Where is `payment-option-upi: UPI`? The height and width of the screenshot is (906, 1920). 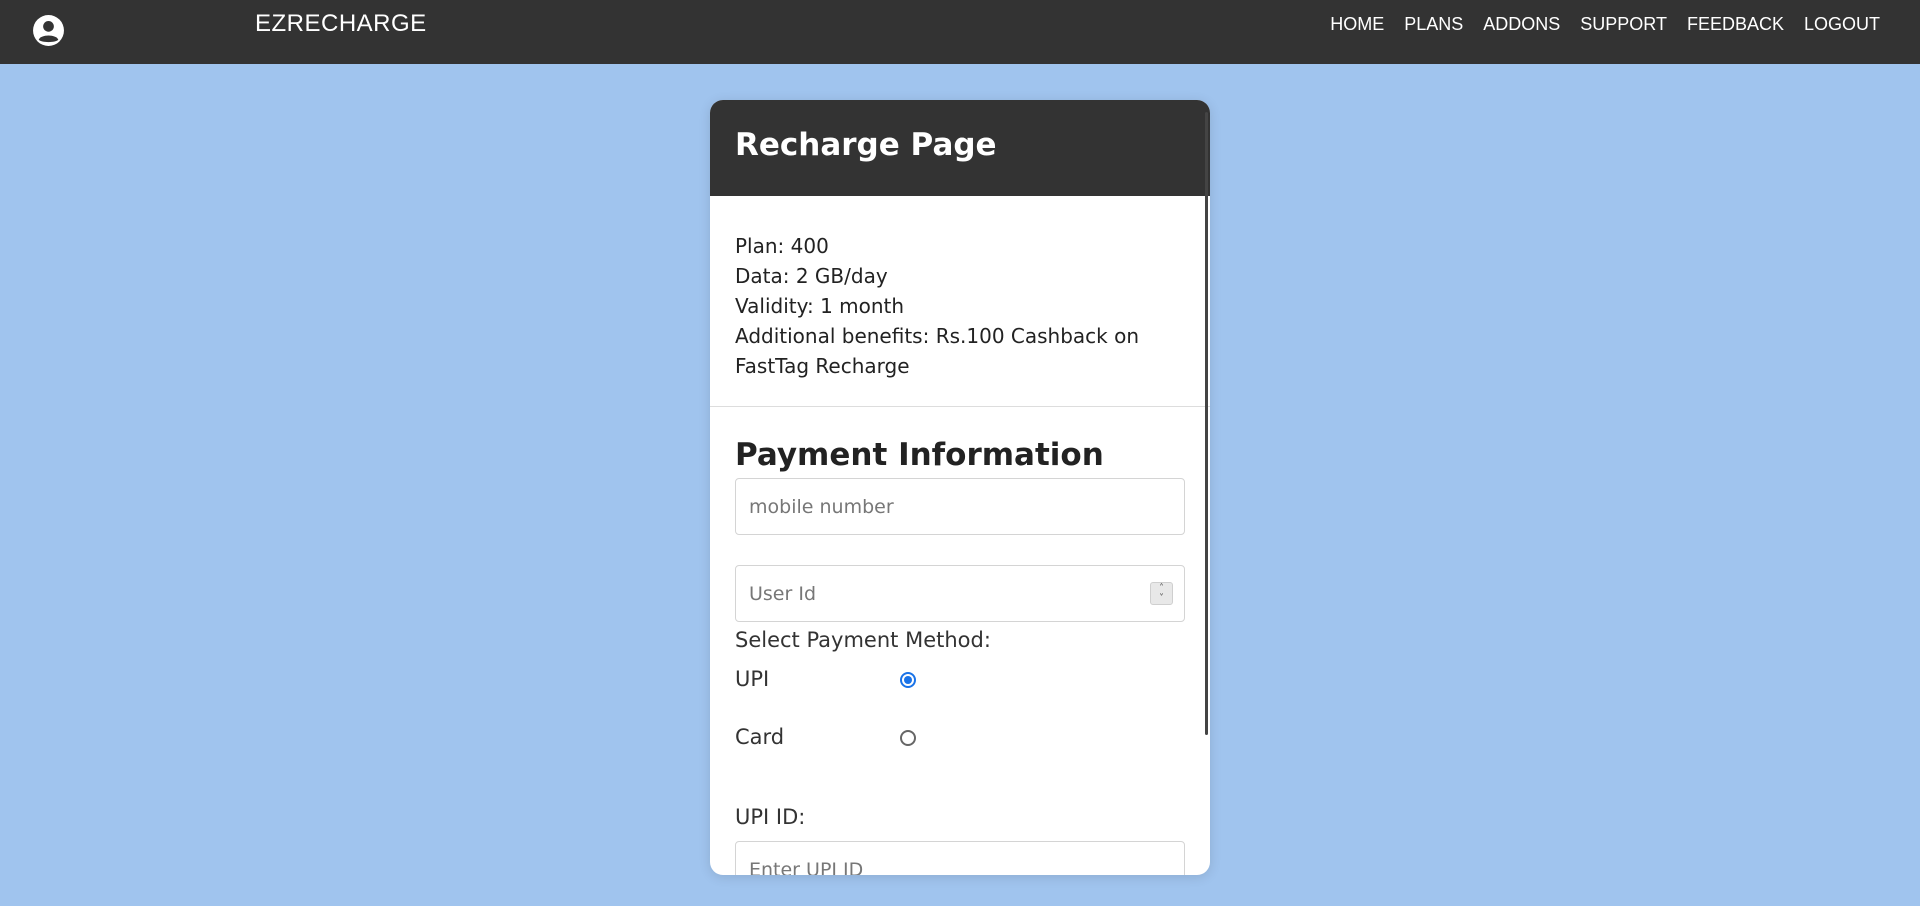 payment-option-upi: UPI is located at coordinates (960, 681).